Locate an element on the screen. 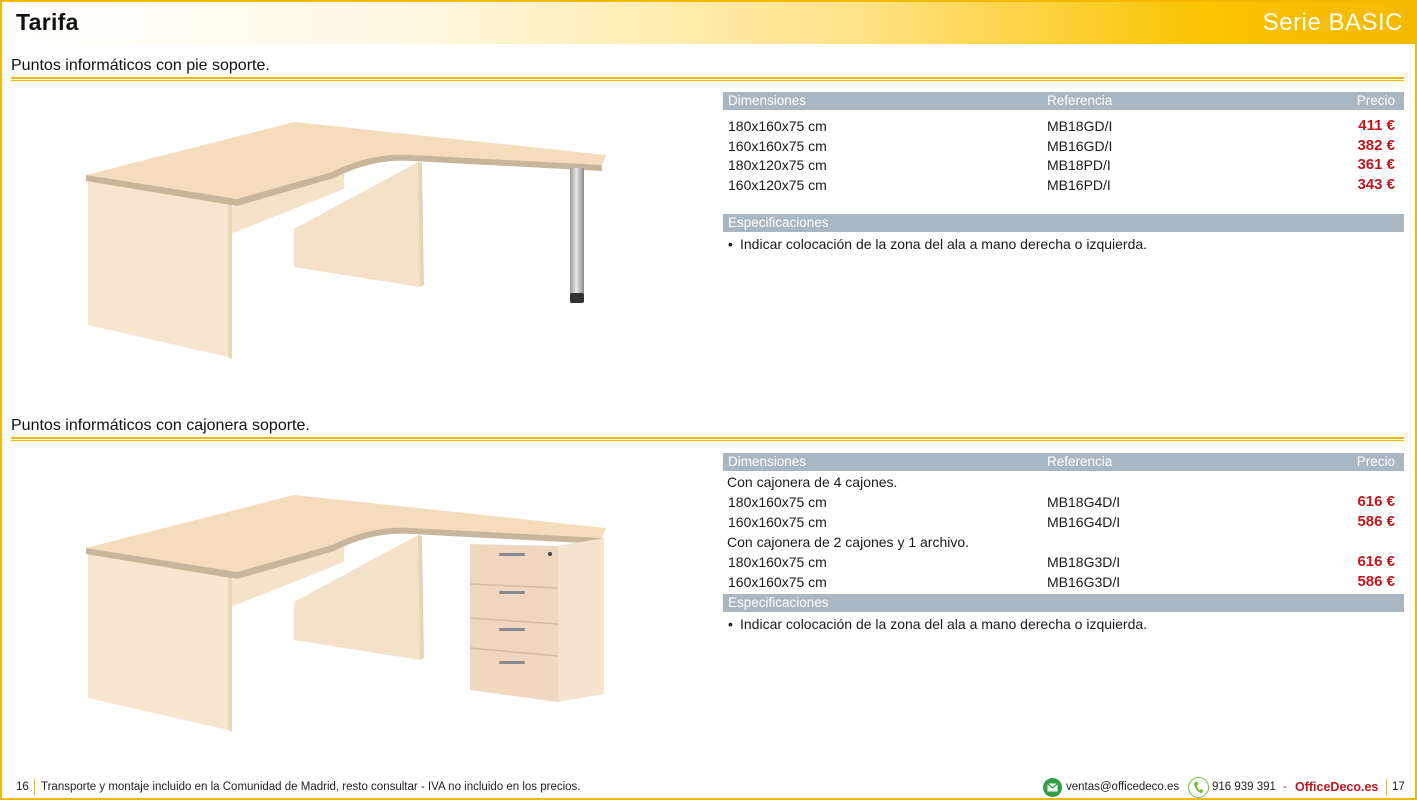 The image size is (1417, 800). row-reference: MB16G4D/I is located at coordinates (1084, 521).